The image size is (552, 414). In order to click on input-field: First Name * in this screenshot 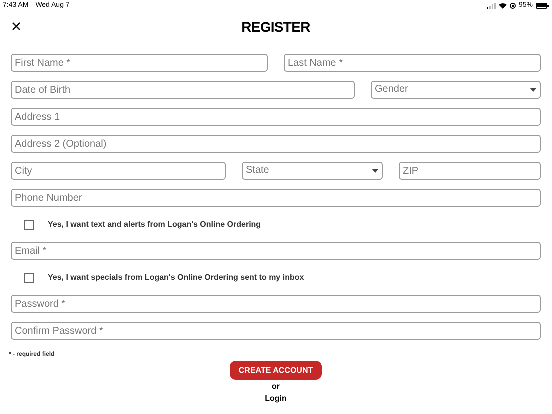, I will do `click(139, 63)`.